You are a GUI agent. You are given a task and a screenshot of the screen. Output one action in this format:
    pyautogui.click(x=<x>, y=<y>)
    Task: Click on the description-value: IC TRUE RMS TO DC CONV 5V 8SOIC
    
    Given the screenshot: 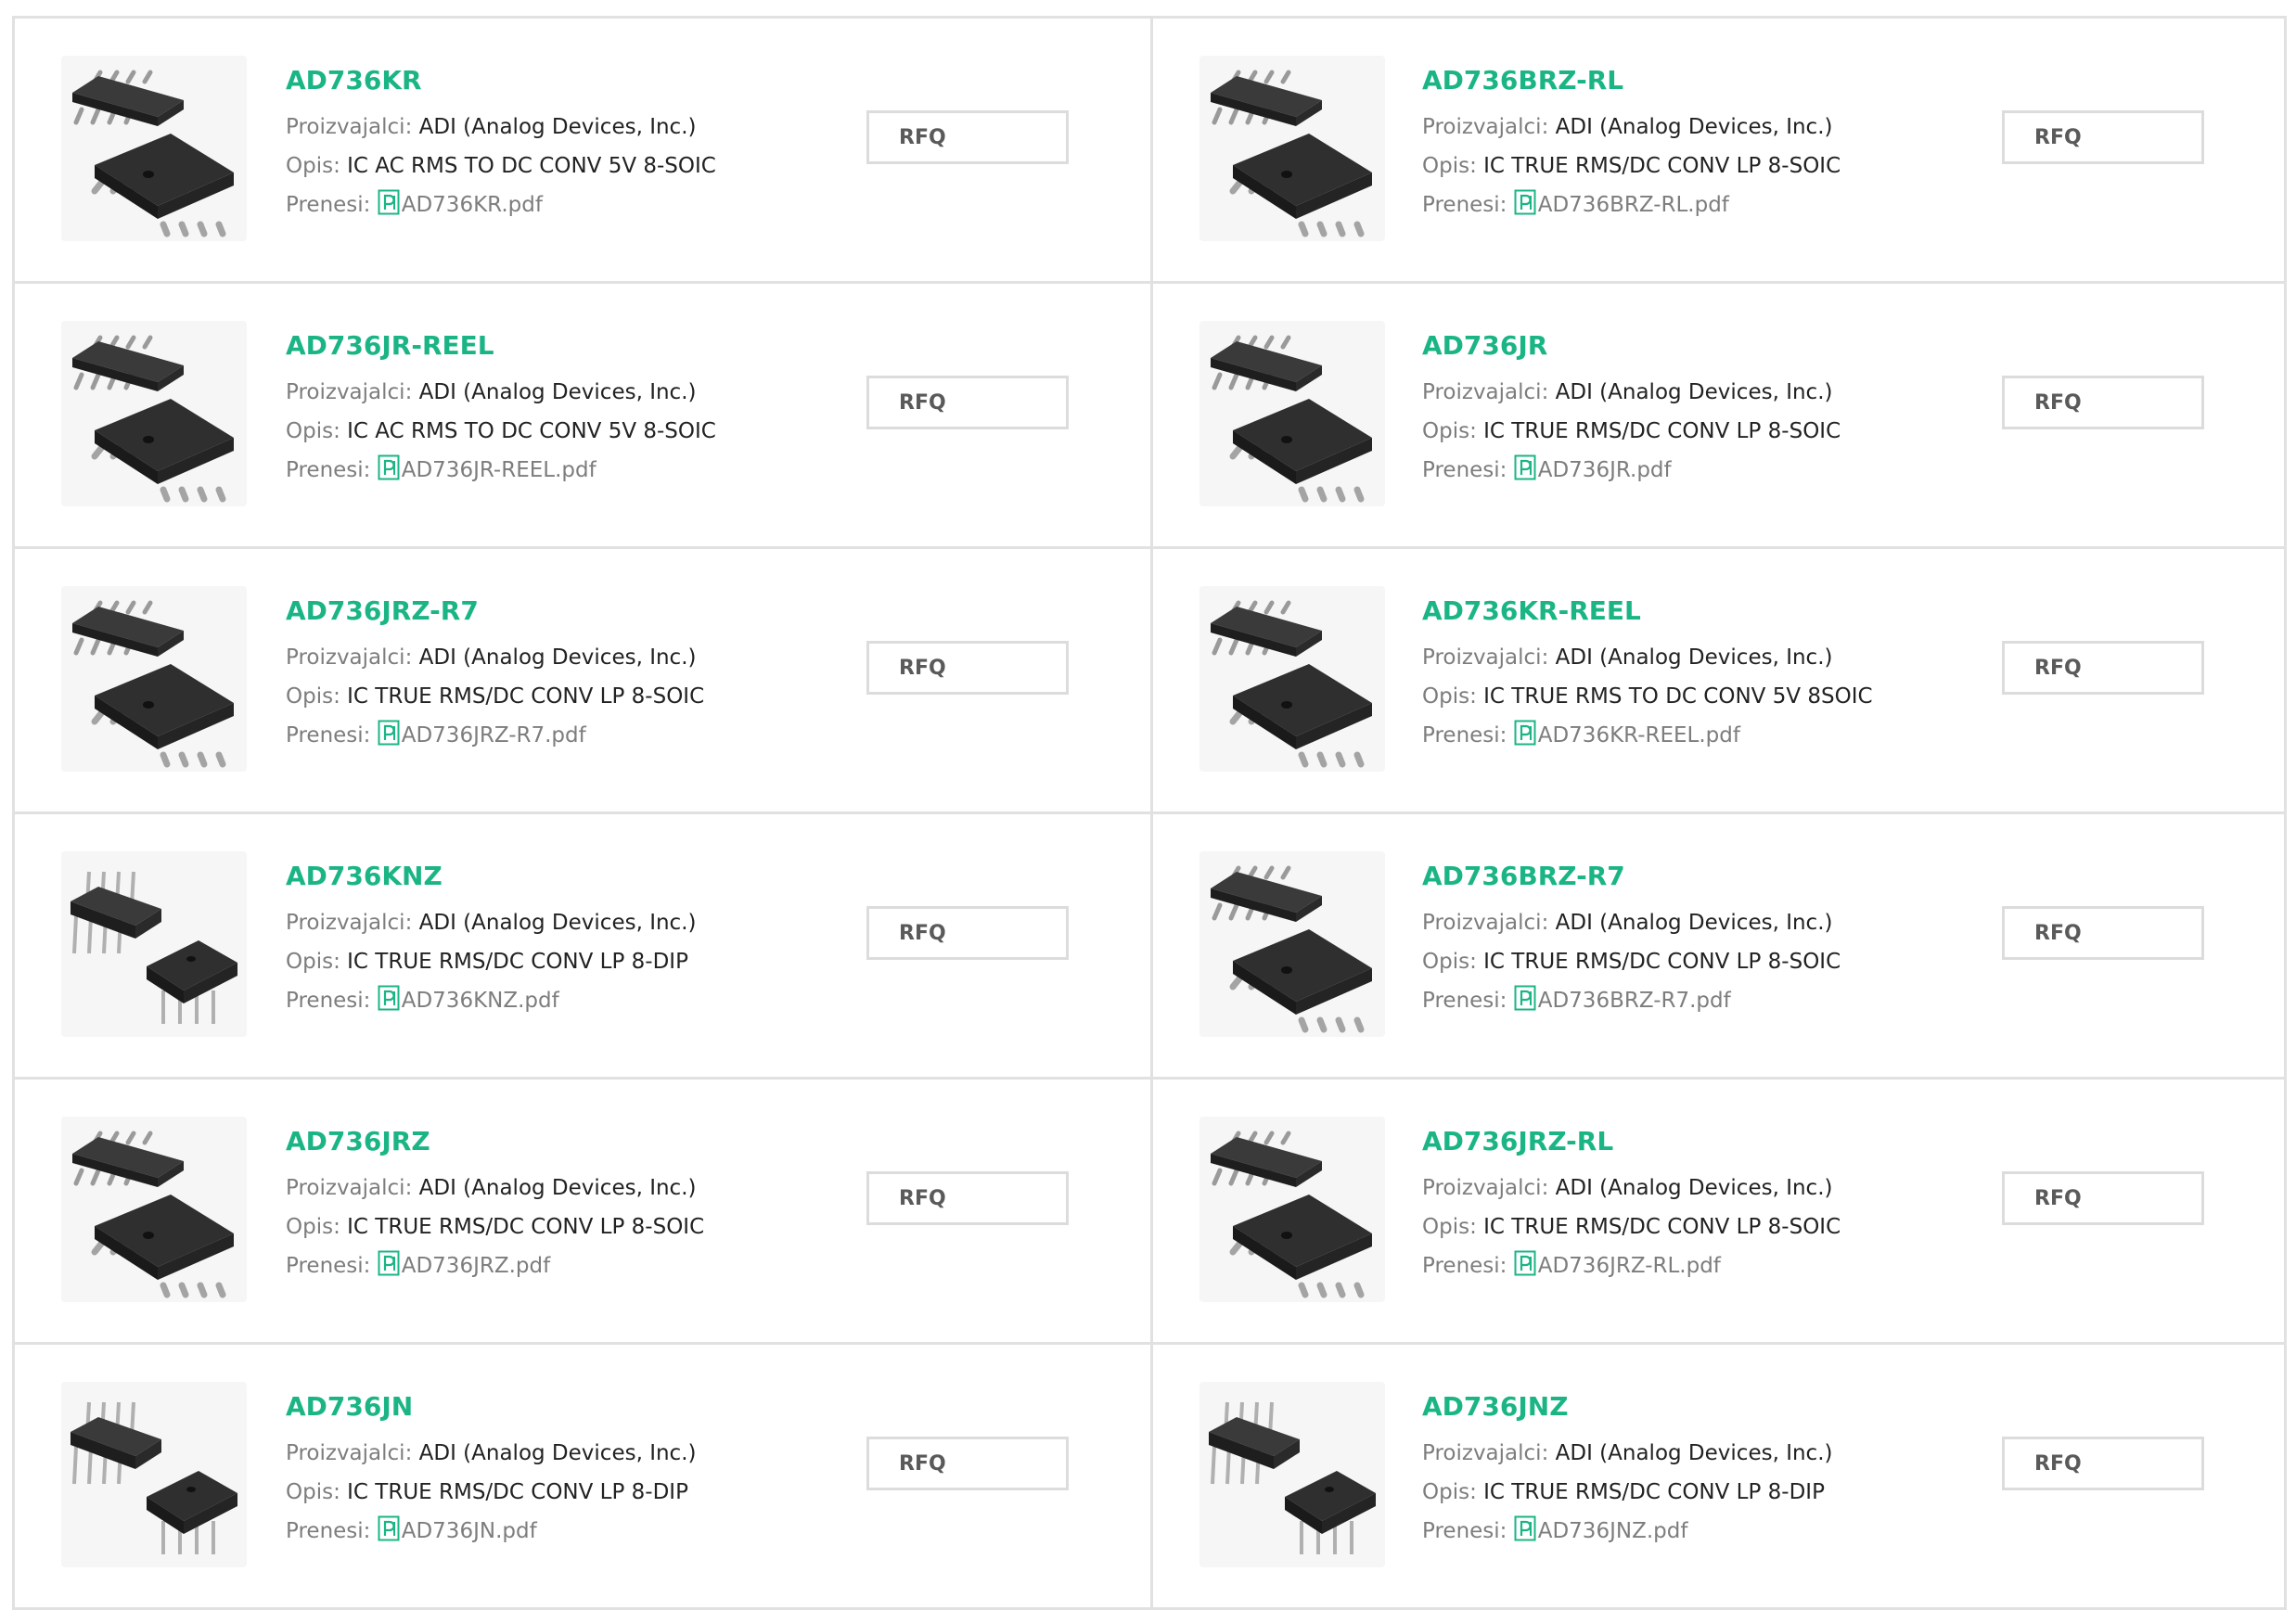 What is the action you would take?
    pyautogui.click(x=1678, y=696)
    